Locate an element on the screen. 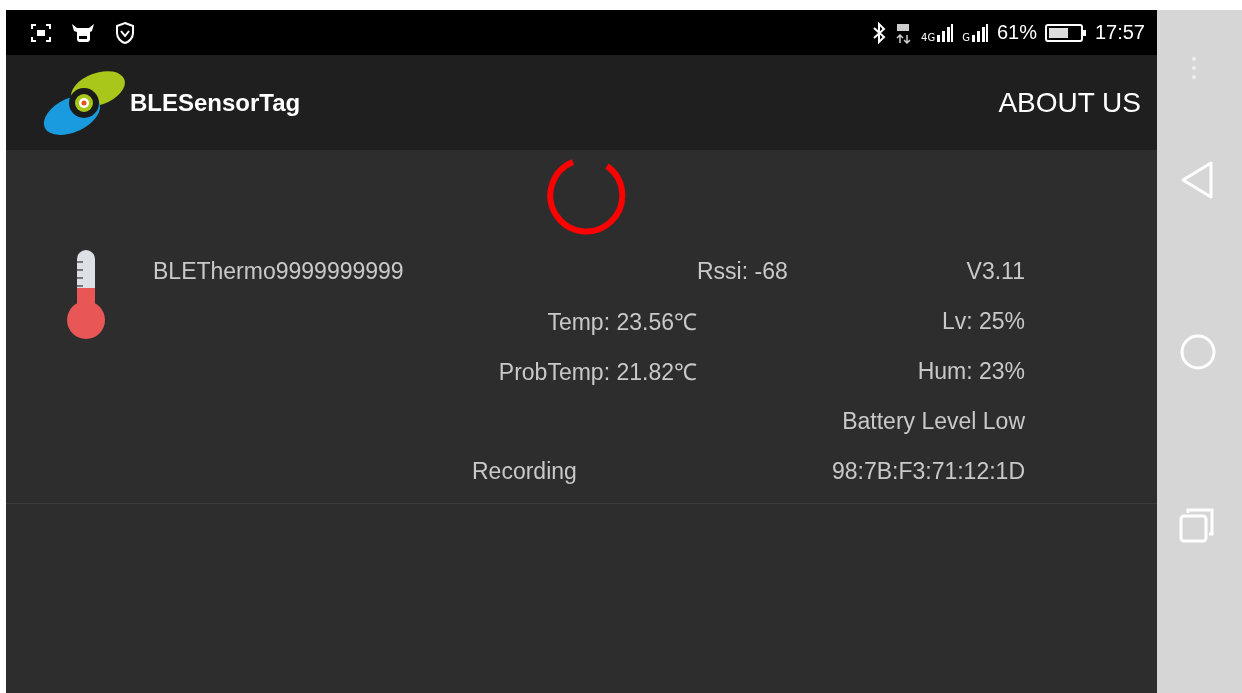 The width and height of the screenshot is (1242, 693). firmware-version: V3.11 is located at coordinates (995, 271).